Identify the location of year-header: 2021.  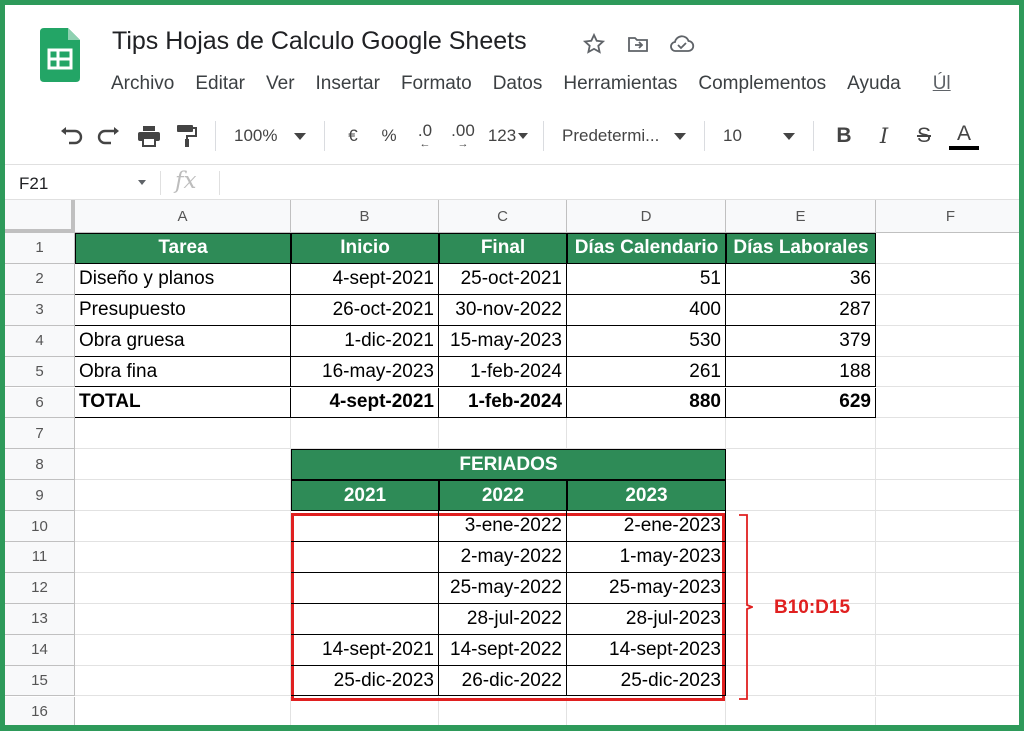
(365, 496).